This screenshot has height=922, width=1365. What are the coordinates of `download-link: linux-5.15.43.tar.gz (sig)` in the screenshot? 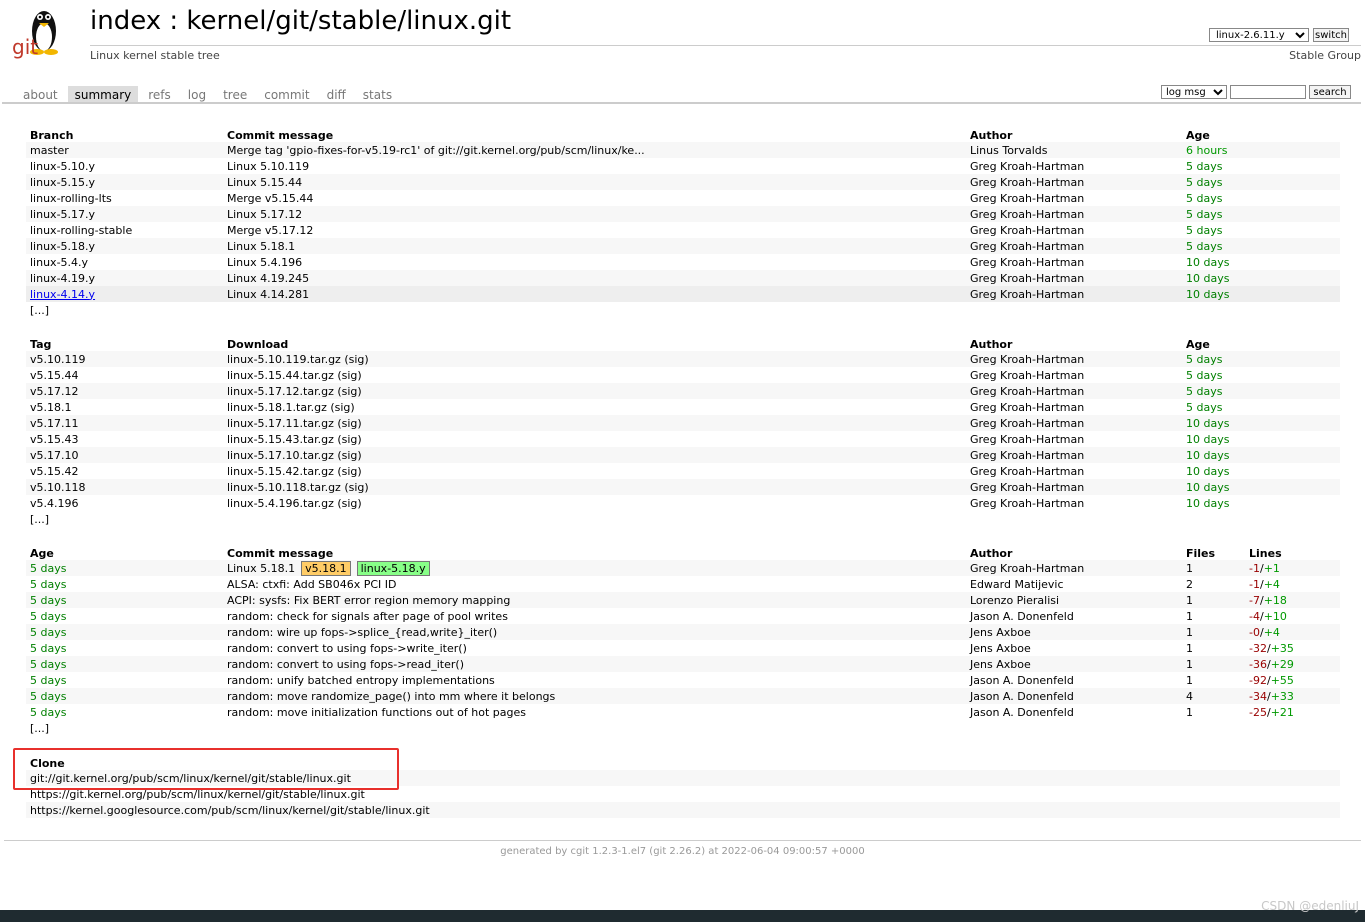 It's located at (294, 439).